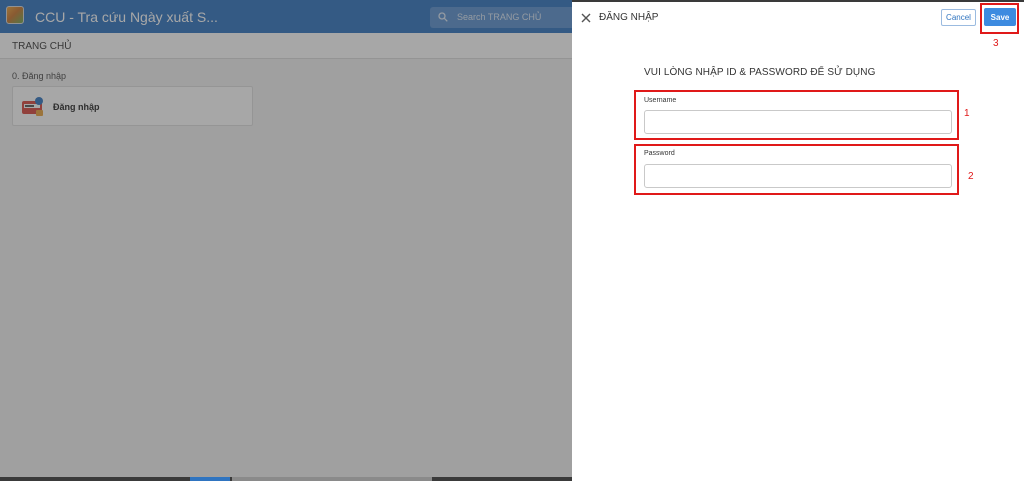 Image resolution: width=1024 pixels, height=481 pixels. Describe the element at coordinates (210, 479) in the screenshot. I see `bottom-strip-accent` at that location.